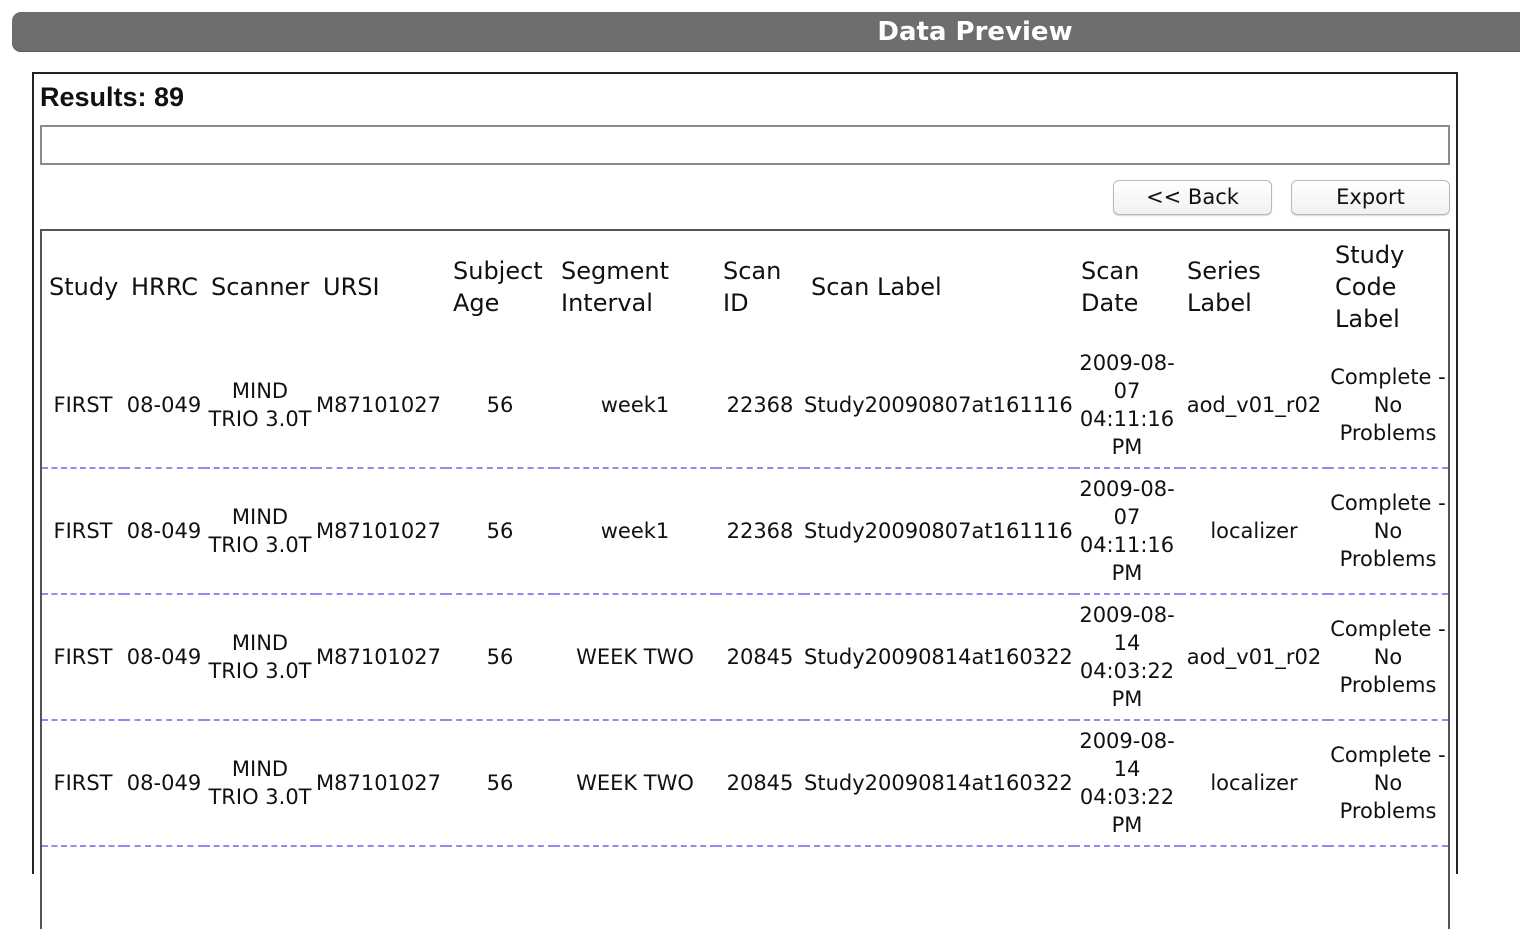 The width and height of the screenshot is (1520, 929). What do you see at coordinates (975, 32) in the screenshot?
I see `page-title: Data Preview` at bounding box center [975, 32].